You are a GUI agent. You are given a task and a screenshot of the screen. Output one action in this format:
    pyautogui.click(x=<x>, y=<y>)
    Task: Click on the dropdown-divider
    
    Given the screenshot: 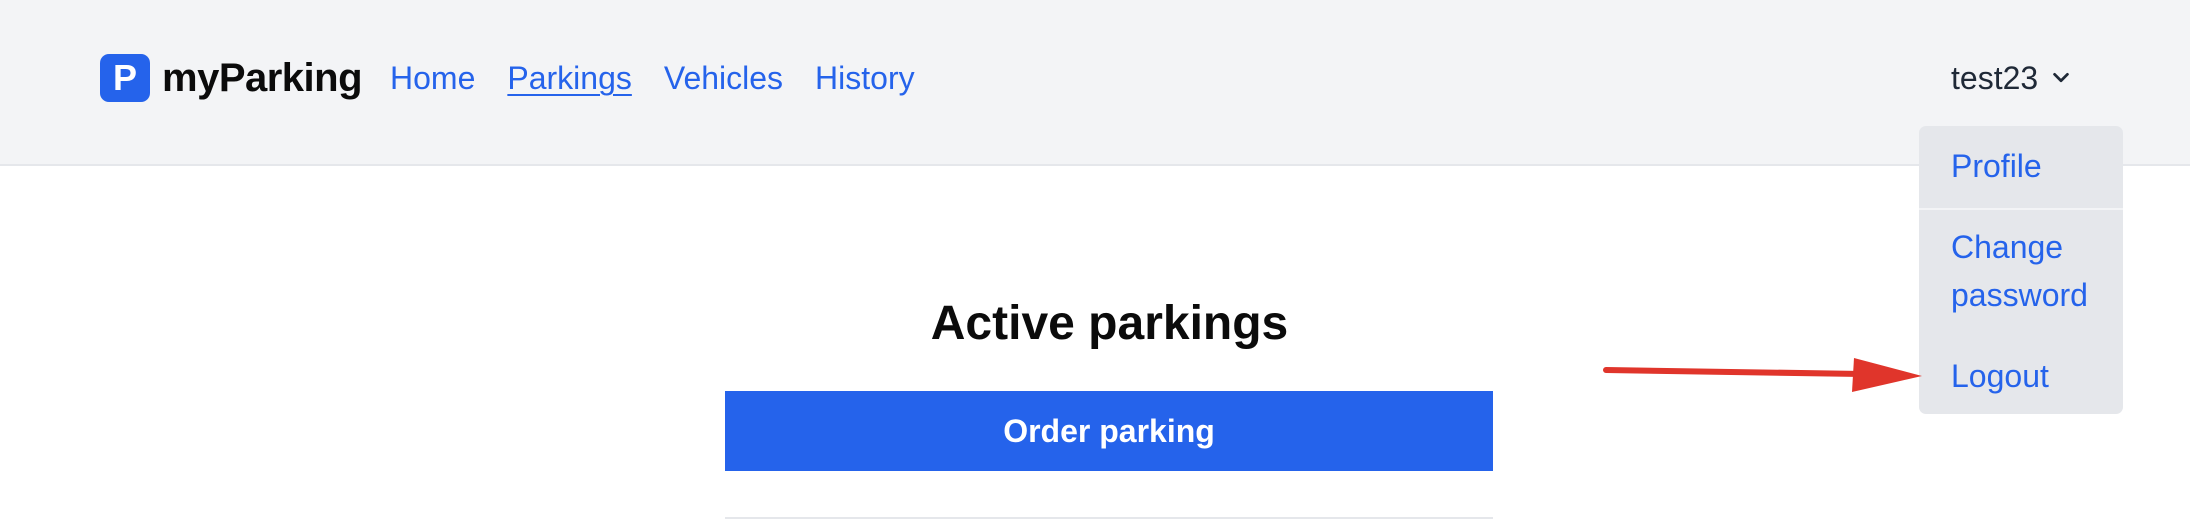 What is the action you would take?
    pyautogui.click(x=2021, y=209)
    